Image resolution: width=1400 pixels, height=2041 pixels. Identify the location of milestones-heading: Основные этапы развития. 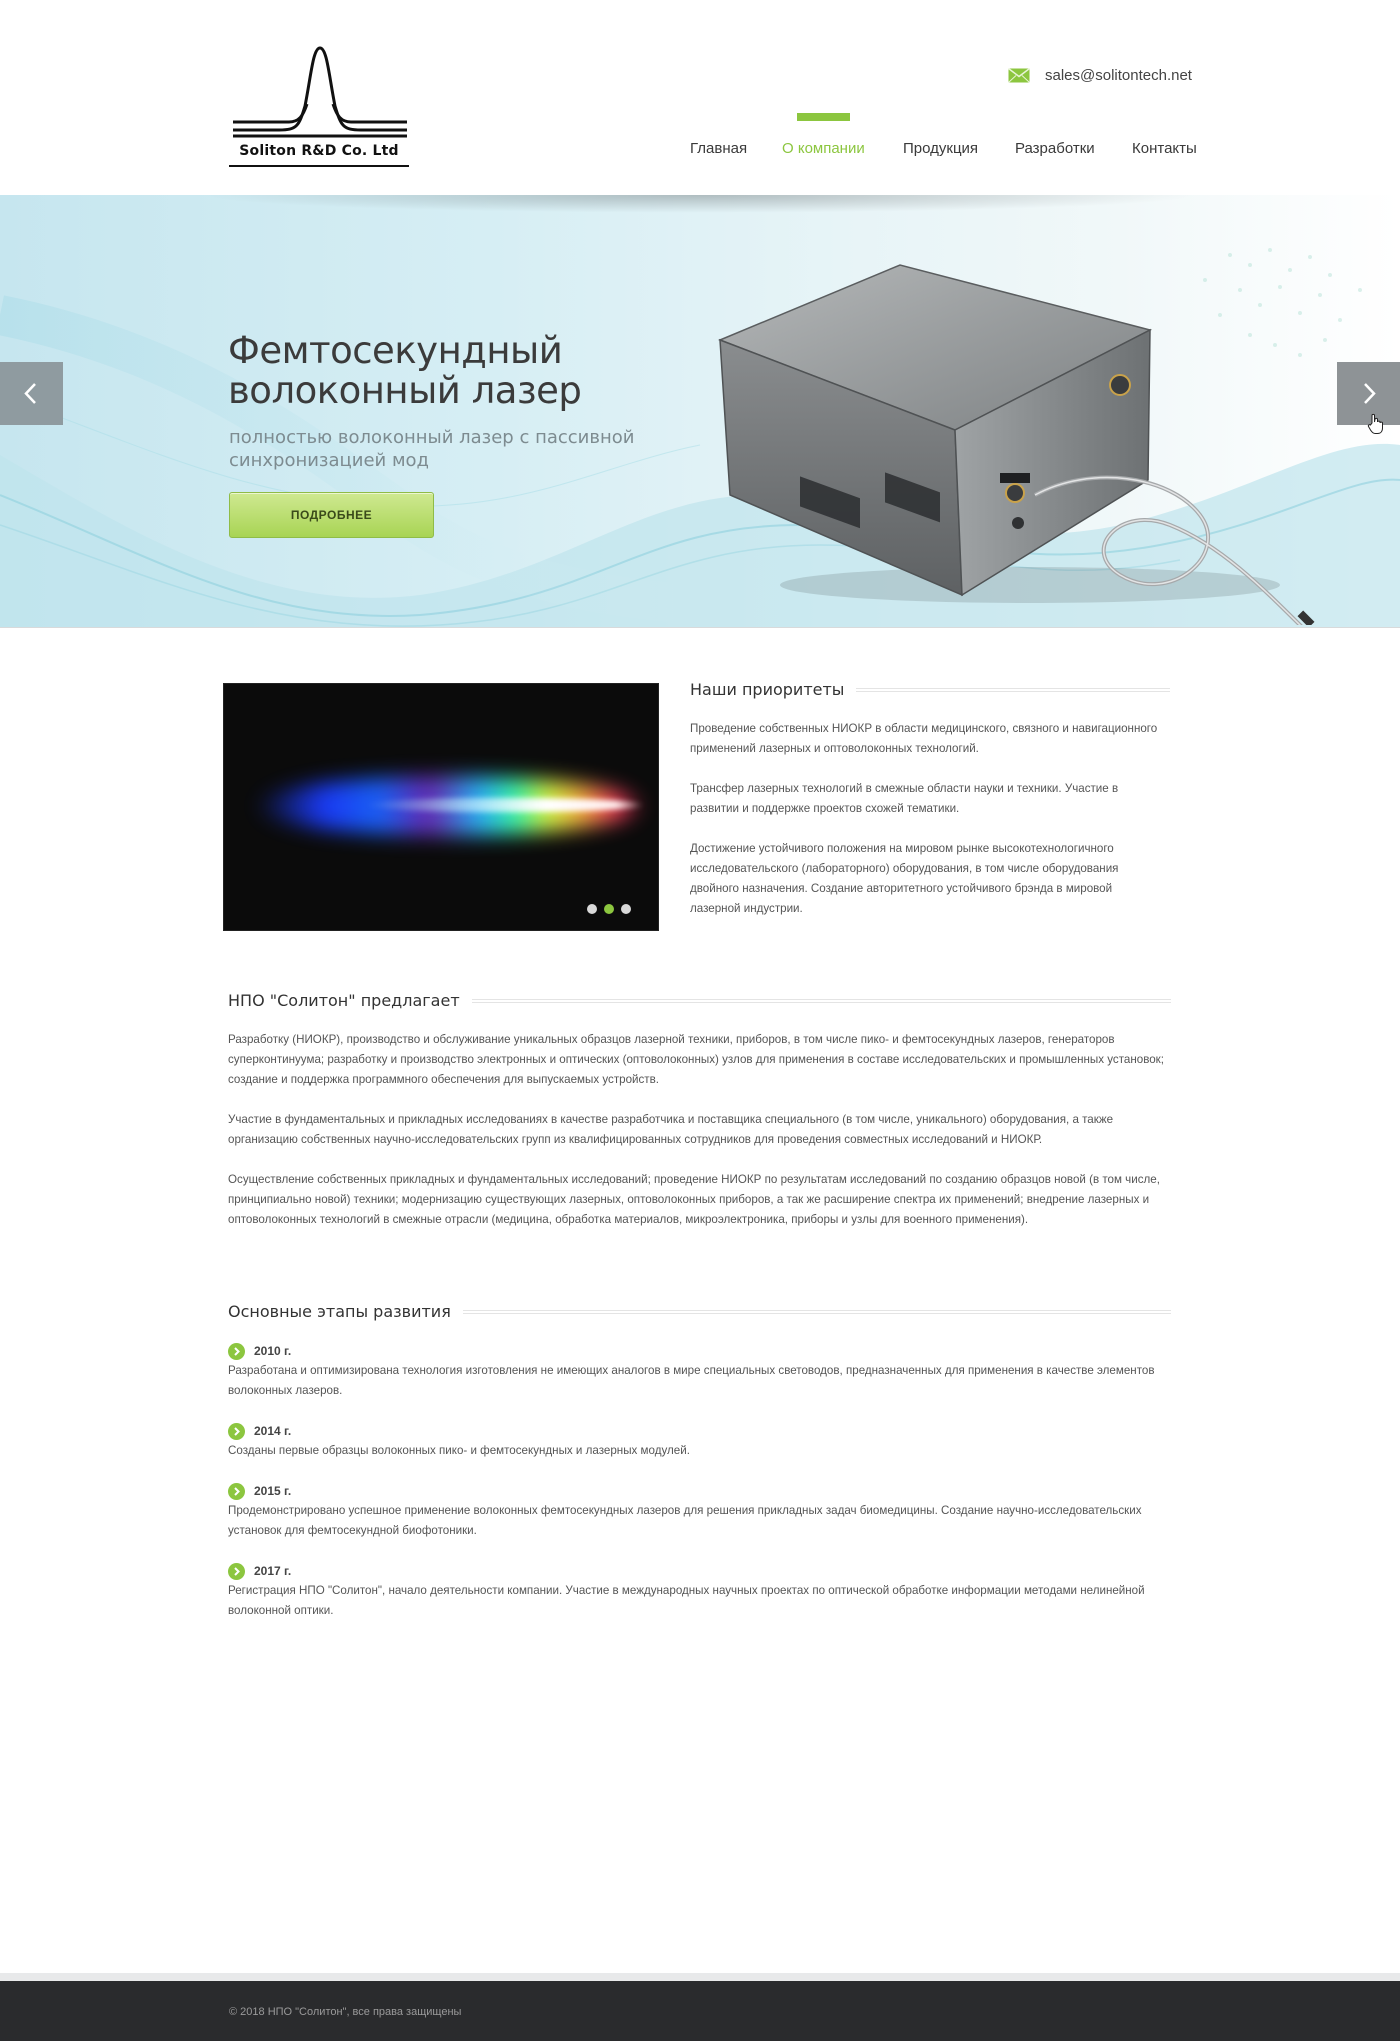
(699, 1311).